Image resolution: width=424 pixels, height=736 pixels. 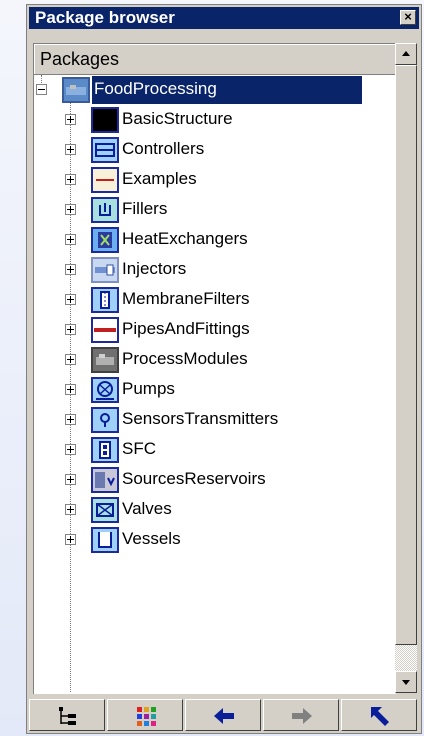 I want to click on tree-item-label: MembraneFilters, so click(x=186, y=298).